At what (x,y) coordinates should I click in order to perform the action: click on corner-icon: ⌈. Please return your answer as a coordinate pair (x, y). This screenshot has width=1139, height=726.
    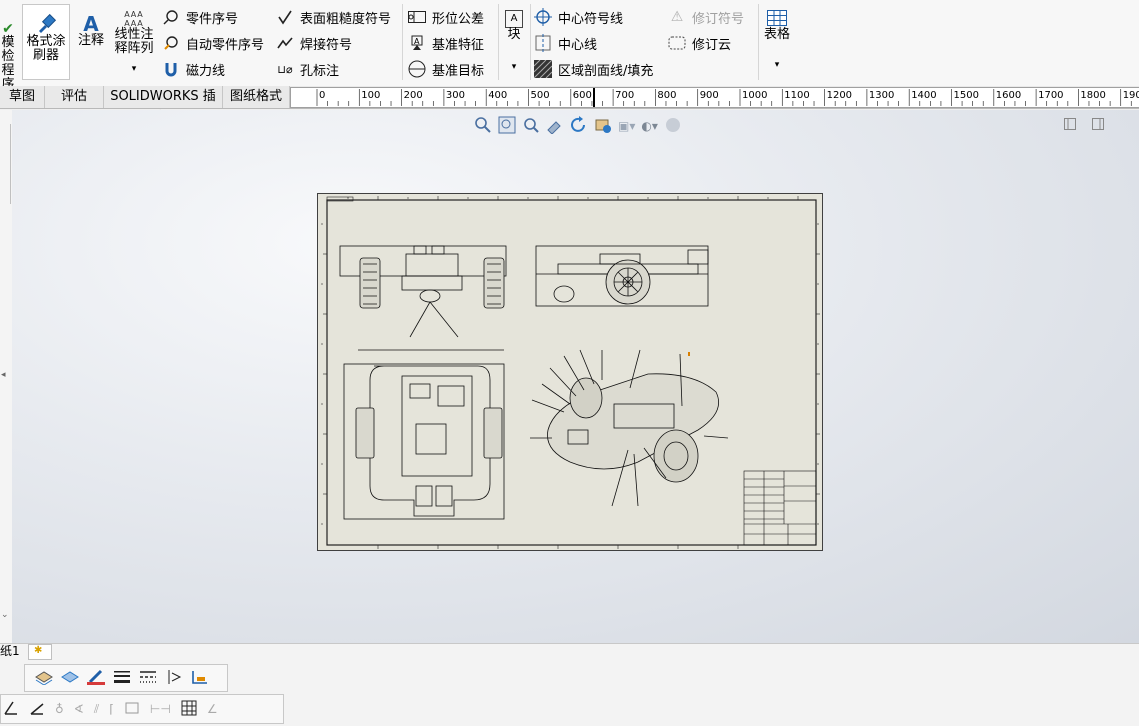
    Looking at the image, I should click on (111, 709).